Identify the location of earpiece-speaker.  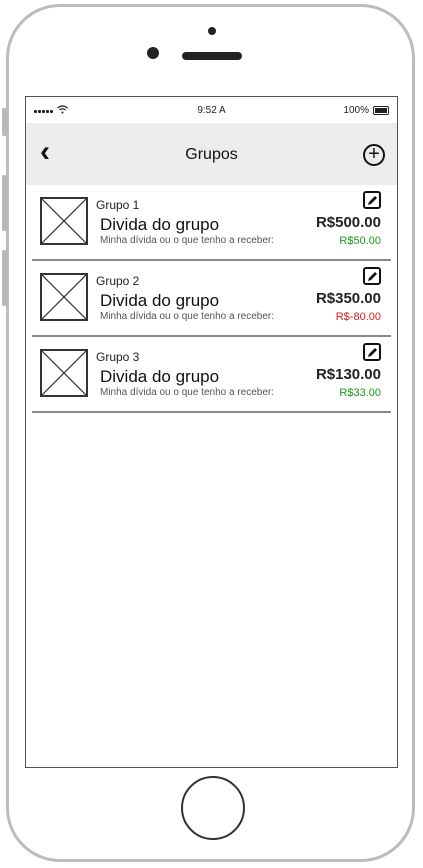
(212, 56).